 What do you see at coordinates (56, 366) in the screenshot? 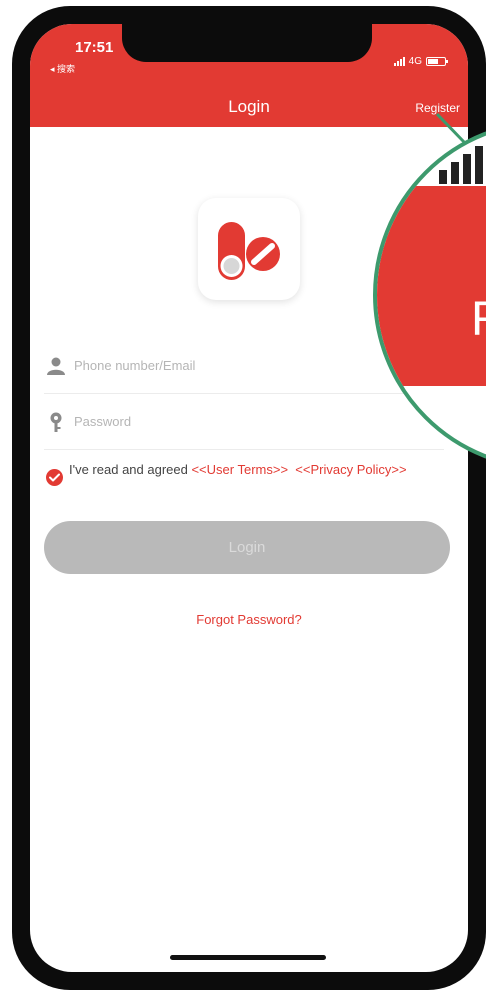
I see `user-icon` at bounding box center [56, 366].